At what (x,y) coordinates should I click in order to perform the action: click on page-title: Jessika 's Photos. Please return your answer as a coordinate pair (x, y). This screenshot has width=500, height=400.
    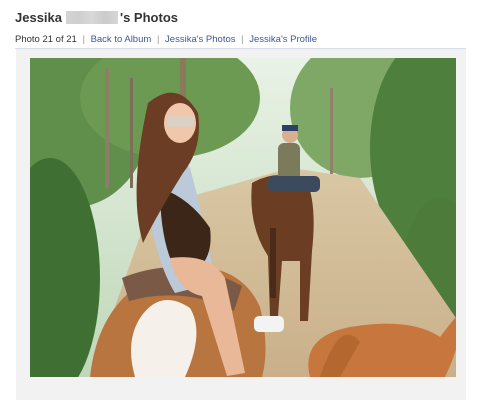
    Looking at the image, I should click on (96, 17).